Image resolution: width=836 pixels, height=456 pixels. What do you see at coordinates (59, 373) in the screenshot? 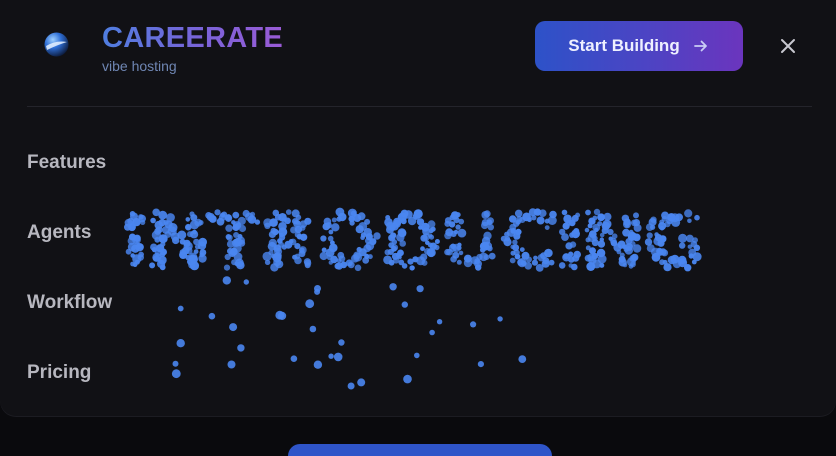
I see `nav-item-pricing: Pricing` at bounding box center [59, 373].